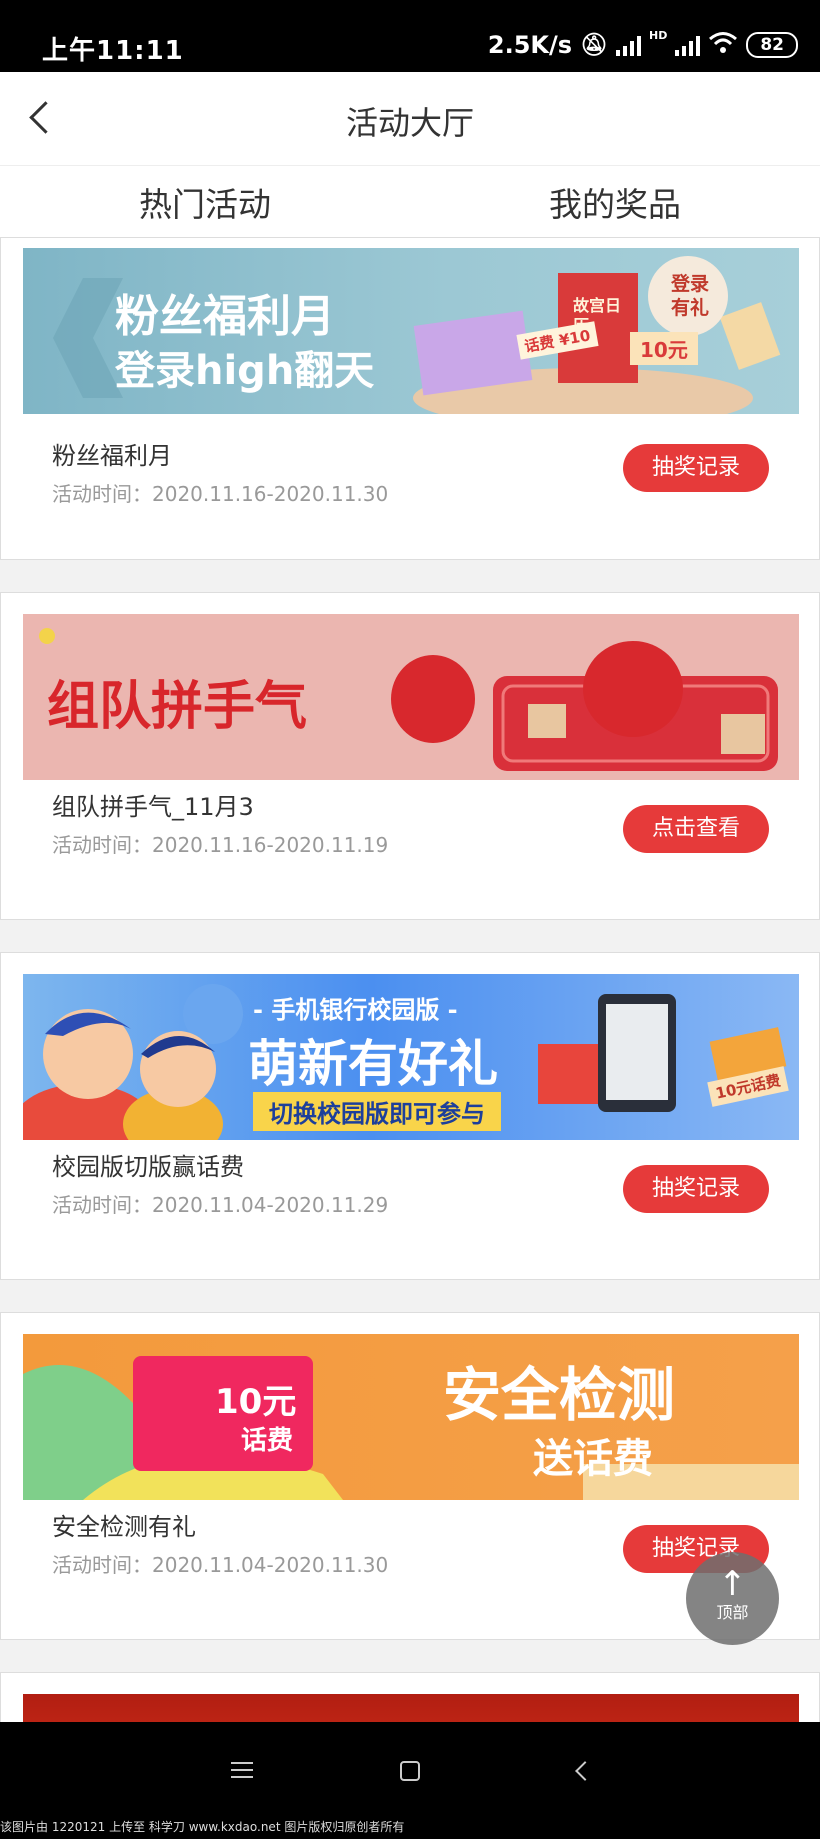 This screenshot has width=820, height=1839. I want to click on header-bar: 活动大厅, so click(410, 118).